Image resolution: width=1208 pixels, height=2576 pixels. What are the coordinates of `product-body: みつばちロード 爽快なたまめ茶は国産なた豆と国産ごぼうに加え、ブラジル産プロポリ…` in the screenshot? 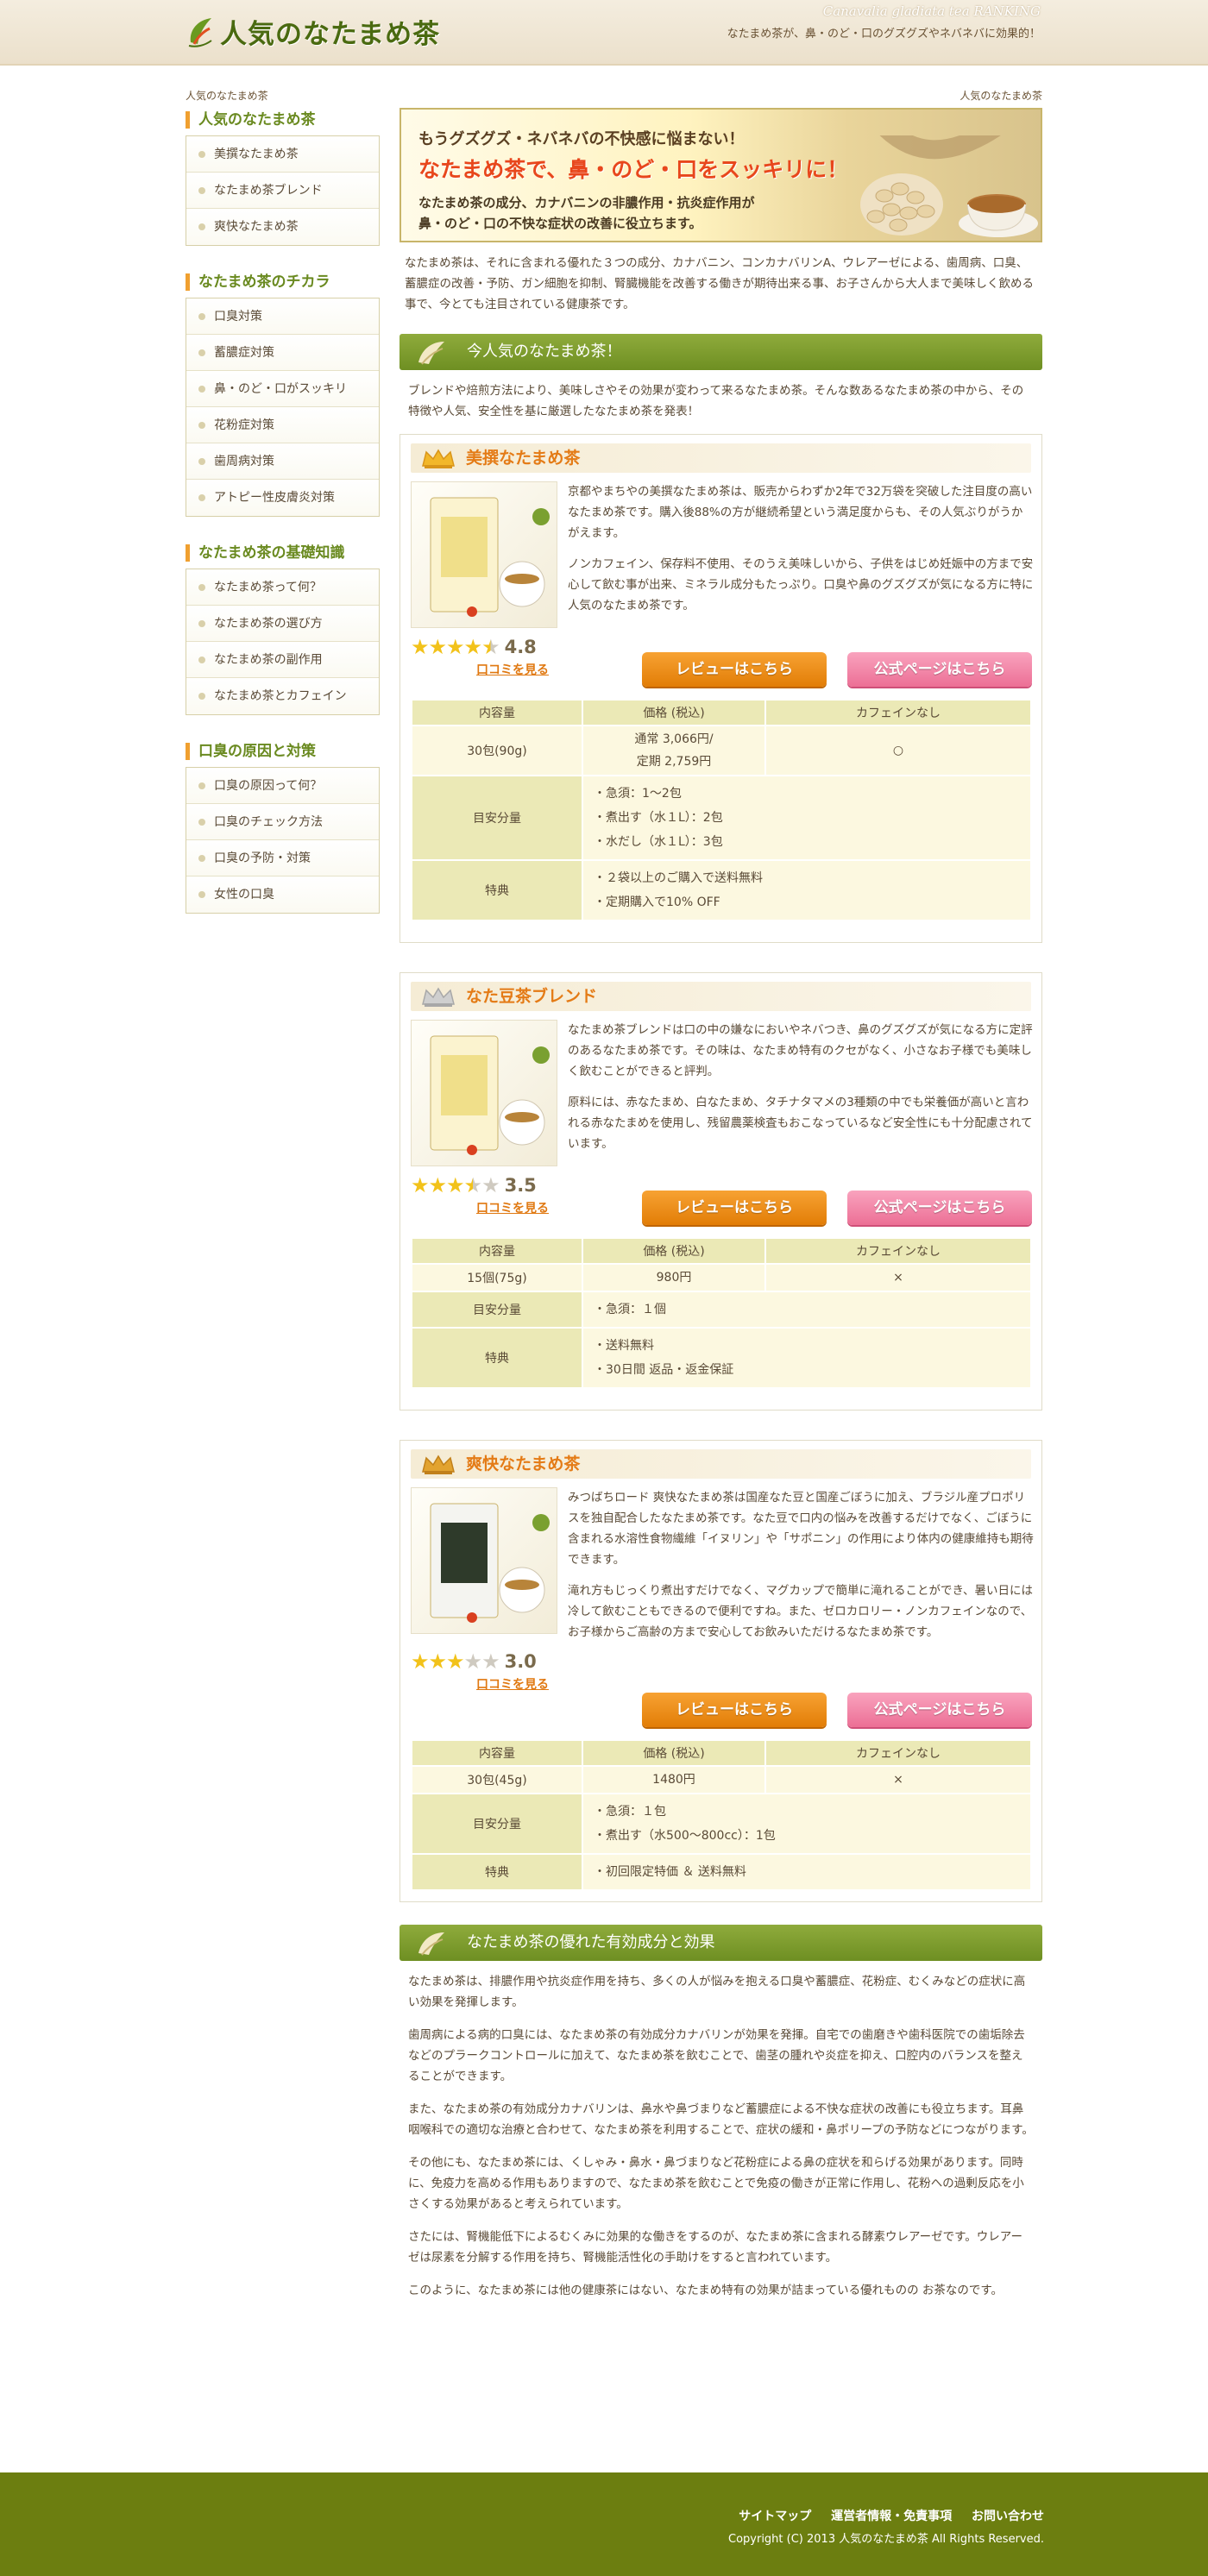 It's located at (722, 1688).